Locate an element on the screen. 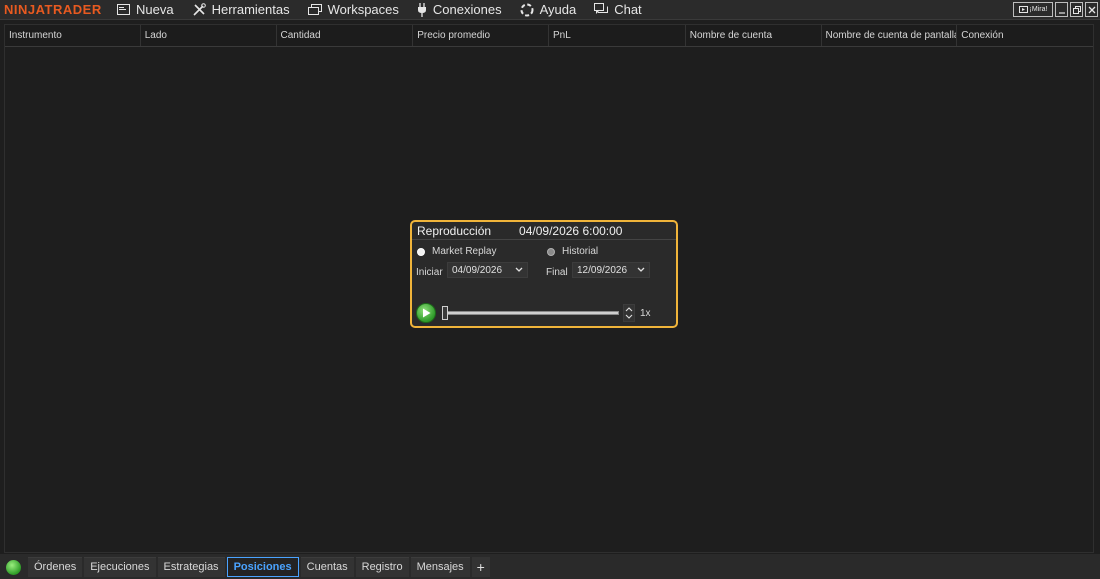  market-replay-label: Market Replay is located at coordinates (464, 251).